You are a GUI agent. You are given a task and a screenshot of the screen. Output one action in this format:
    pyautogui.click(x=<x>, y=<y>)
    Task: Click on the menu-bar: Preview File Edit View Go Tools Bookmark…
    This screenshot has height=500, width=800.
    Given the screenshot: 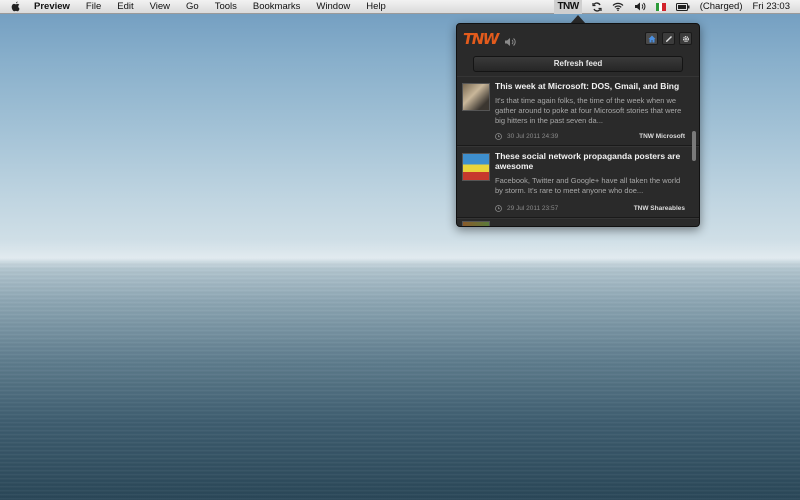 What is the action you would take?
    pyautogui.click(x=400, y=7)
    